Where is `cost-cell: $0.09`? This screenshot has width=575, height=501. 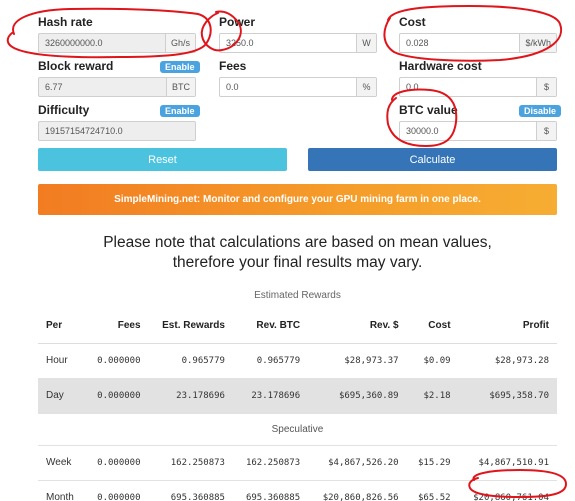
cost-cell: $0.09 is located at coordinates (432, 360).